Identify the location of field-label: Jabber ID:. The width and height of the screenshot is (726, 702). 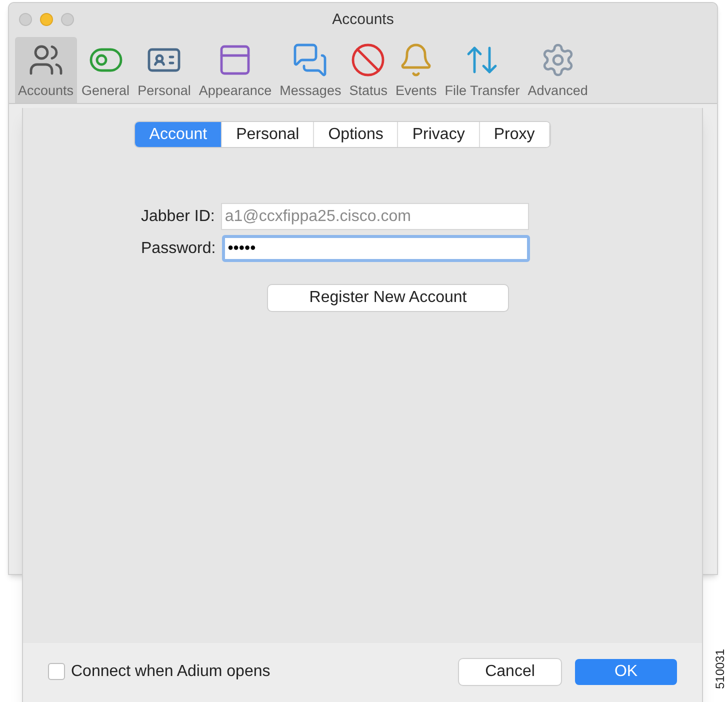
(178, 217).